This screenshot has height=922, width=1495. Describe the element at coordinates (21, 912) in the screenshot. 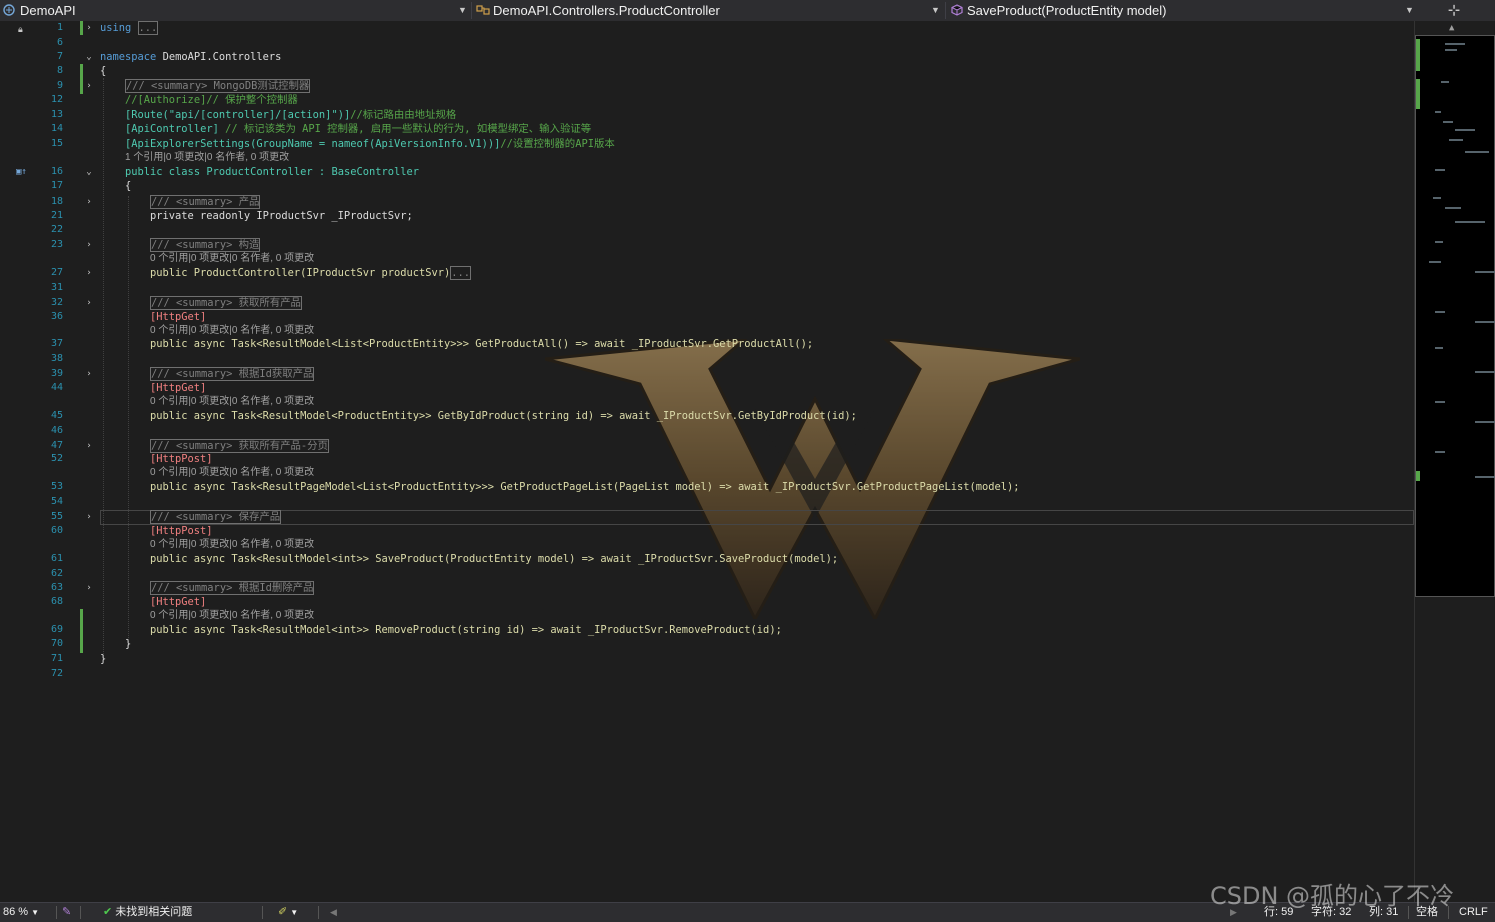

I see `zoom-dropdown: 86 % ▼` at that location.